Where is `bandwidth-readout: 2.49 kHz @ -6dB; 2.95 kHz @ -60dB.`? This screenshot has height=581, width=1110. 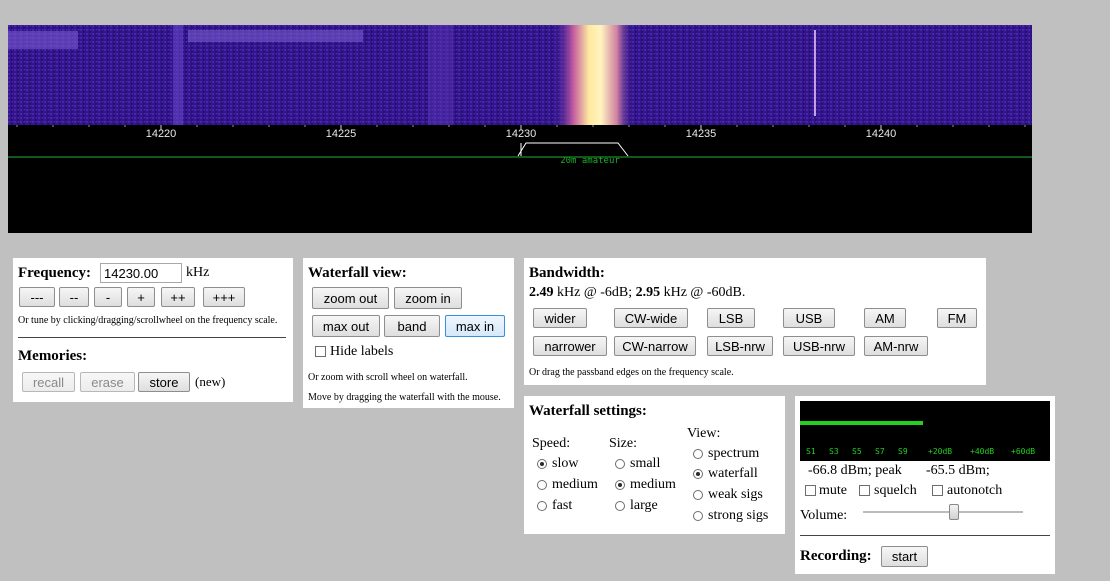
bandwidth-readout: 2.49 kHz @ -6dB; 2.95 kHz @ -60dB. is located at coordinates (637, 293).